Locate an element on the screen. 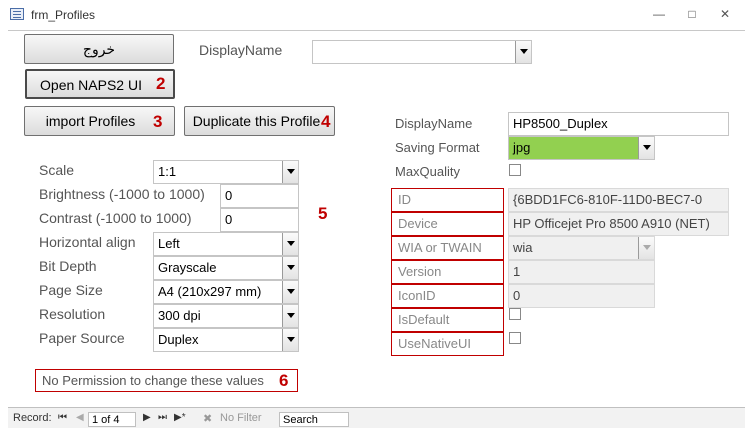 The image size is (753, 432). wia-twain-label: WIA or TWAIN is located at coordinates (447, 248).